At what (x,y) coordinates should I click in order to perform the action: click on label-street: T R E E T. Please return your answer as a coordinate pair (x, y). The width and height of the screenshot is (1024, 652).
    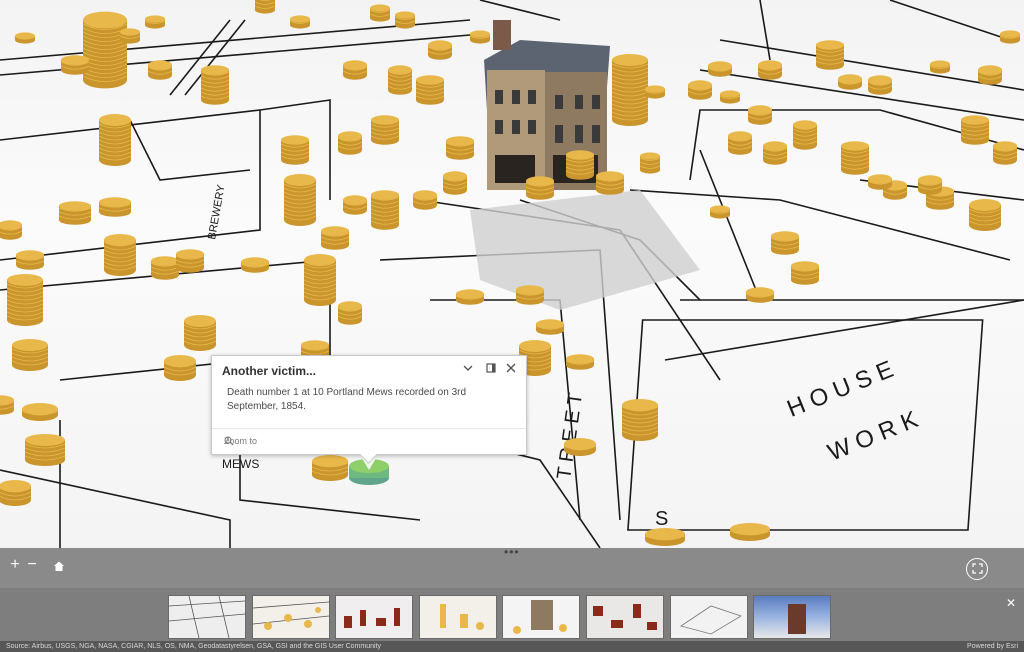
    Looking at the image, I should click on (570, 435).